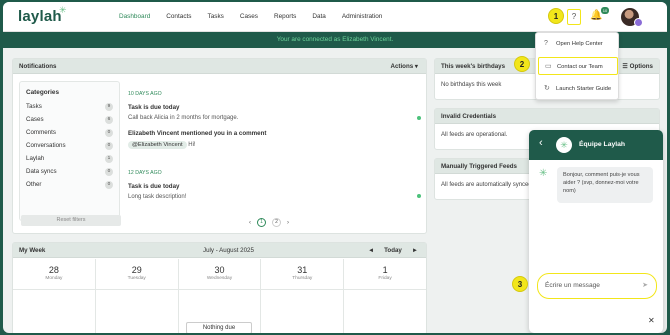 The image size is (670, 335). Describe the element at coordinates (269, 222) in the screenshot. I see `pagination: ‹ 1 2 ›` at that location.